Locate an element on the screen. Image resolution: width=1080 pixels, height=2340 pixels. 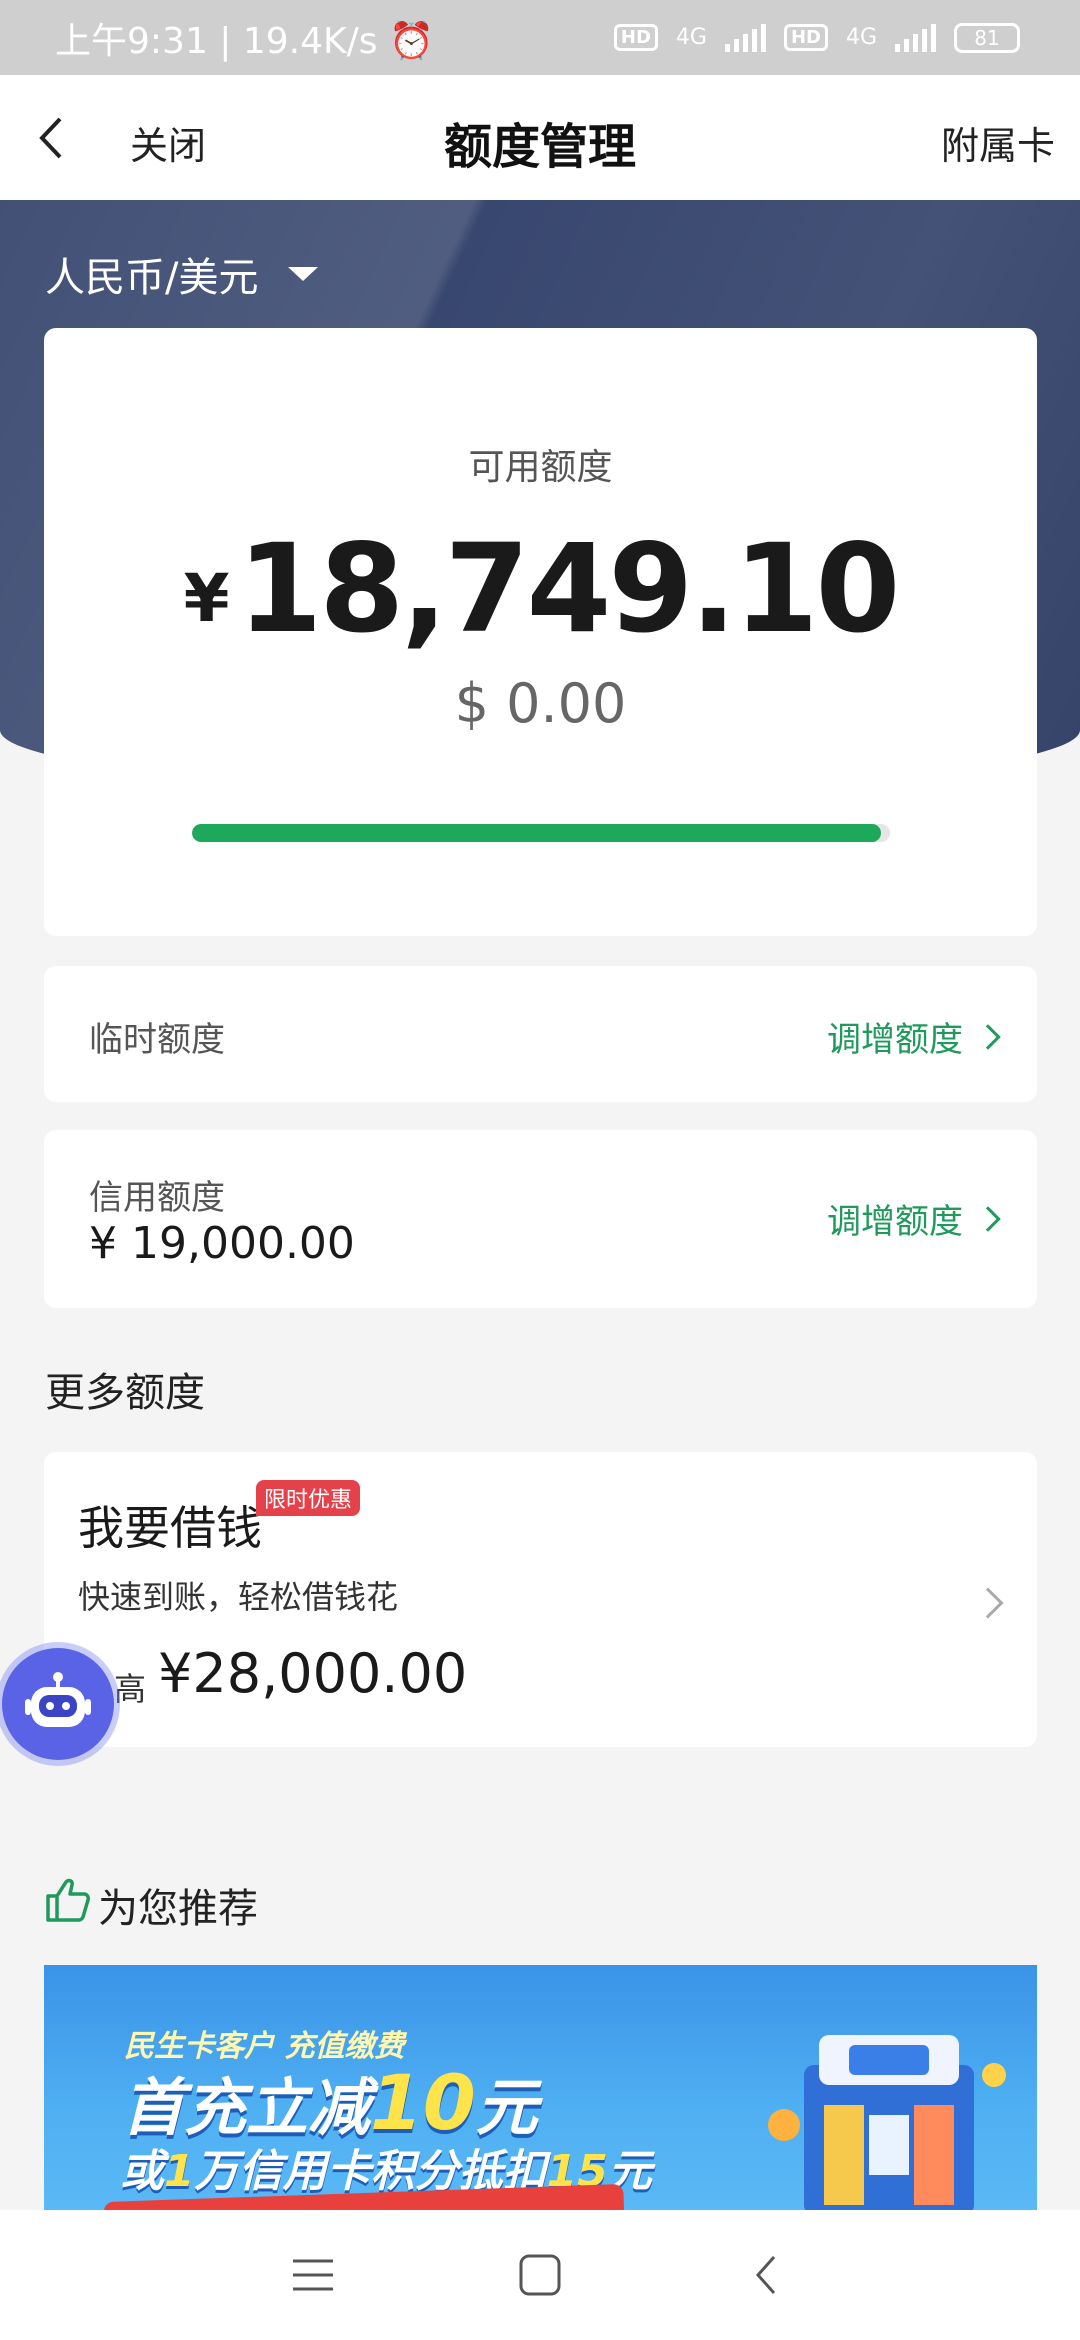
loan-card: 我要借钱 限时优惠 快速到账，轻松借钱花 高 ¥28,000.00 is located at coordinates (540, 1599).